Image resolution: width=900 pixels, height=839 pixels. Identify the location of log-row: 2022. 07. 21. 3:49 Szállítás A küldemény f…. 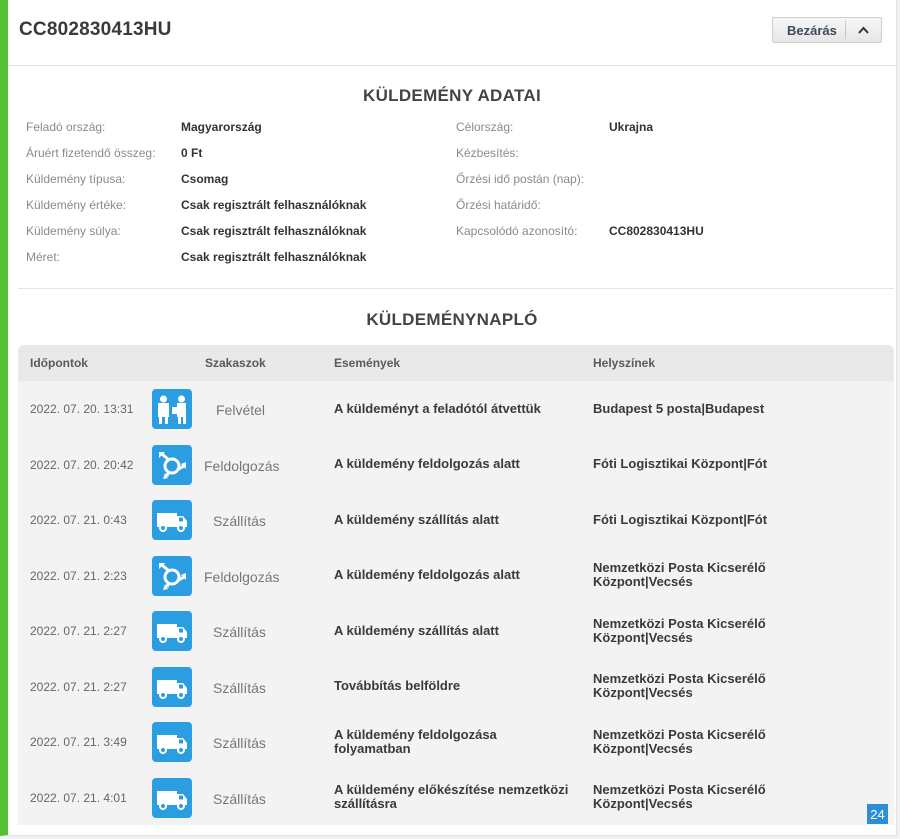
(456, 742).